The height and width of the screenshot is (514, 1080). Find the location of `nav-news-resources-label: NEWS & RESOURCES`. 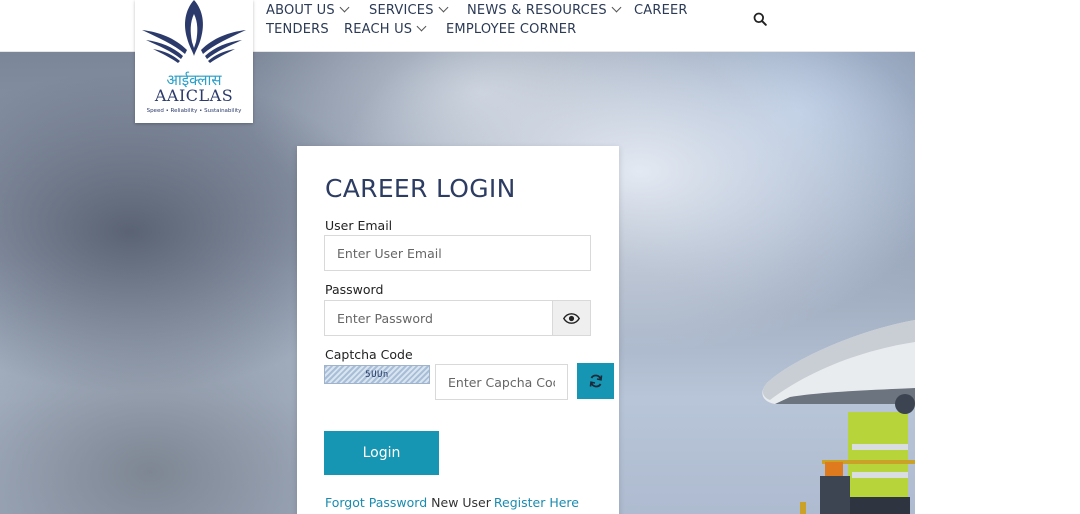

nav-news-resources-label: NEWS & RESOURCES is located at coordinates (537, 10).